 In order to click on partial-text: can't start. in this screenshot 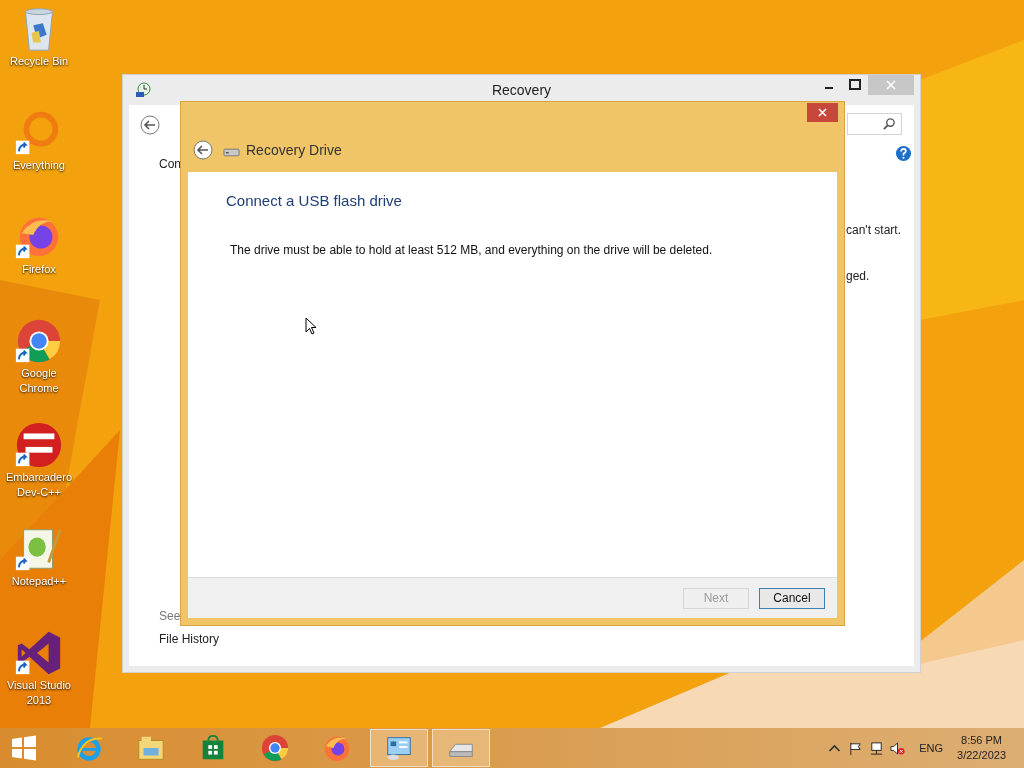, I will do `click(873, 230)`.